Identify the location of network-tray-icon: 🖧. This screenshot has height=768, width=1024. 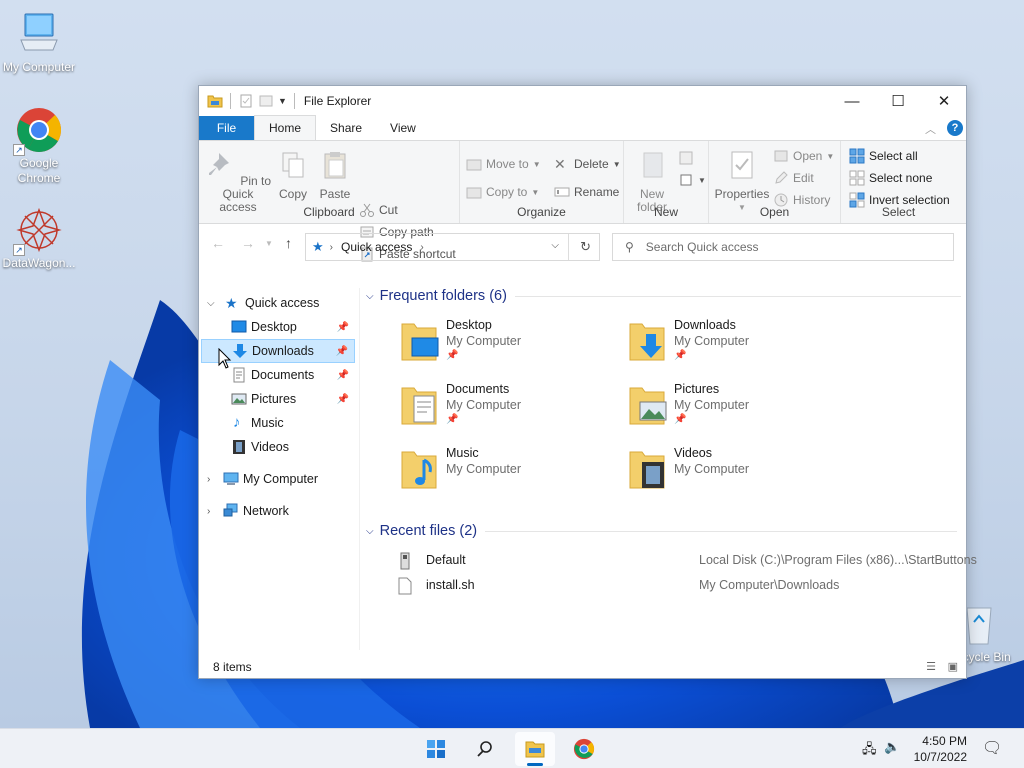
(869, 751).